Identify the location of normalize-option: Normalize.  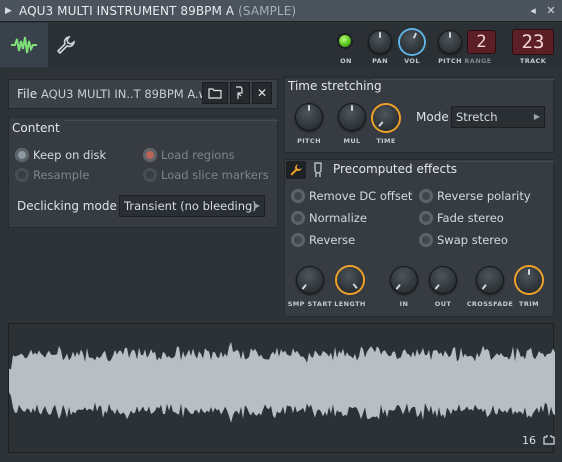
(329, 218).